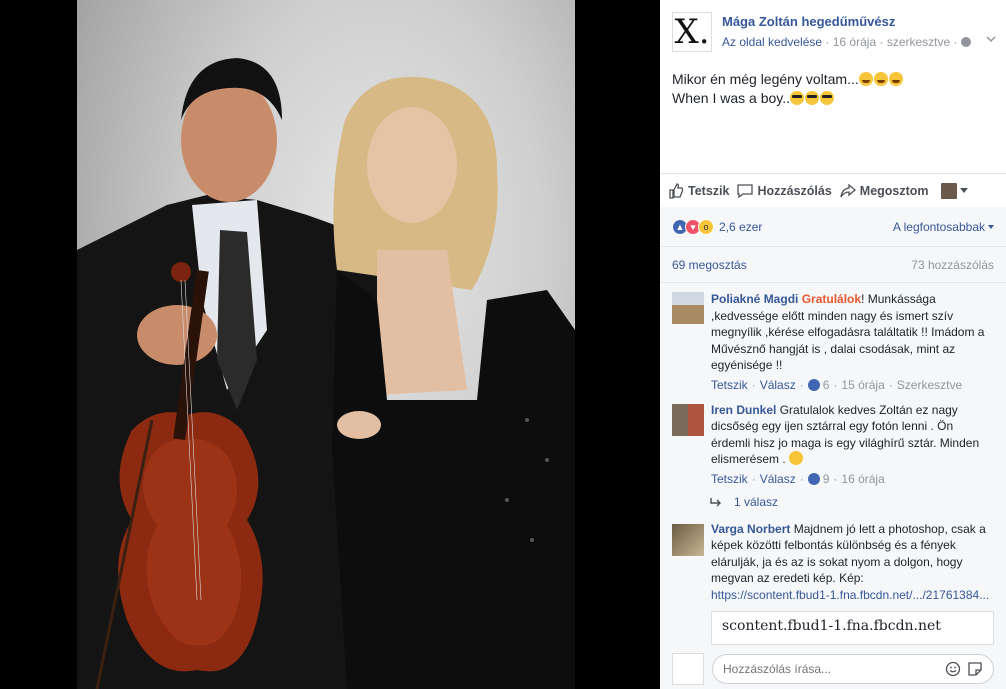  Describe the element at coordinates (745, 190) in the screenshot. I see `comment-icon` at that location.